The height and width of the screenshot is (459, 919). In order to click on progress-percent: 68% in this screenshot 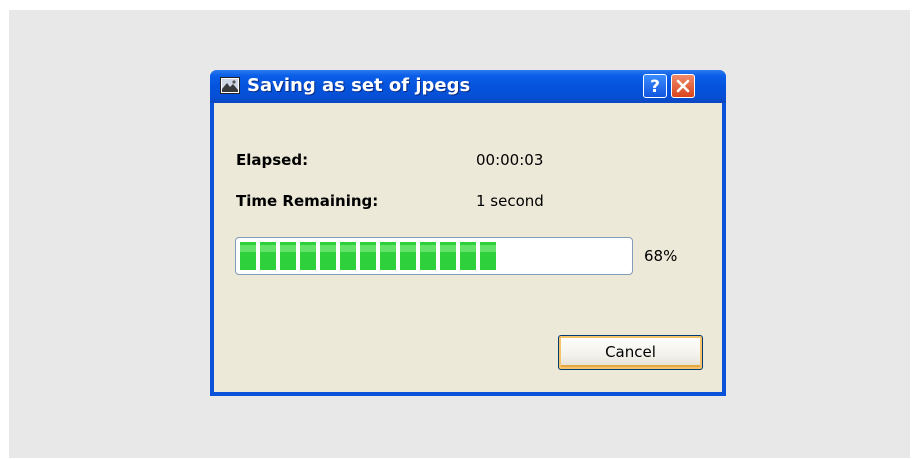, I will do `click(661, 256)`.